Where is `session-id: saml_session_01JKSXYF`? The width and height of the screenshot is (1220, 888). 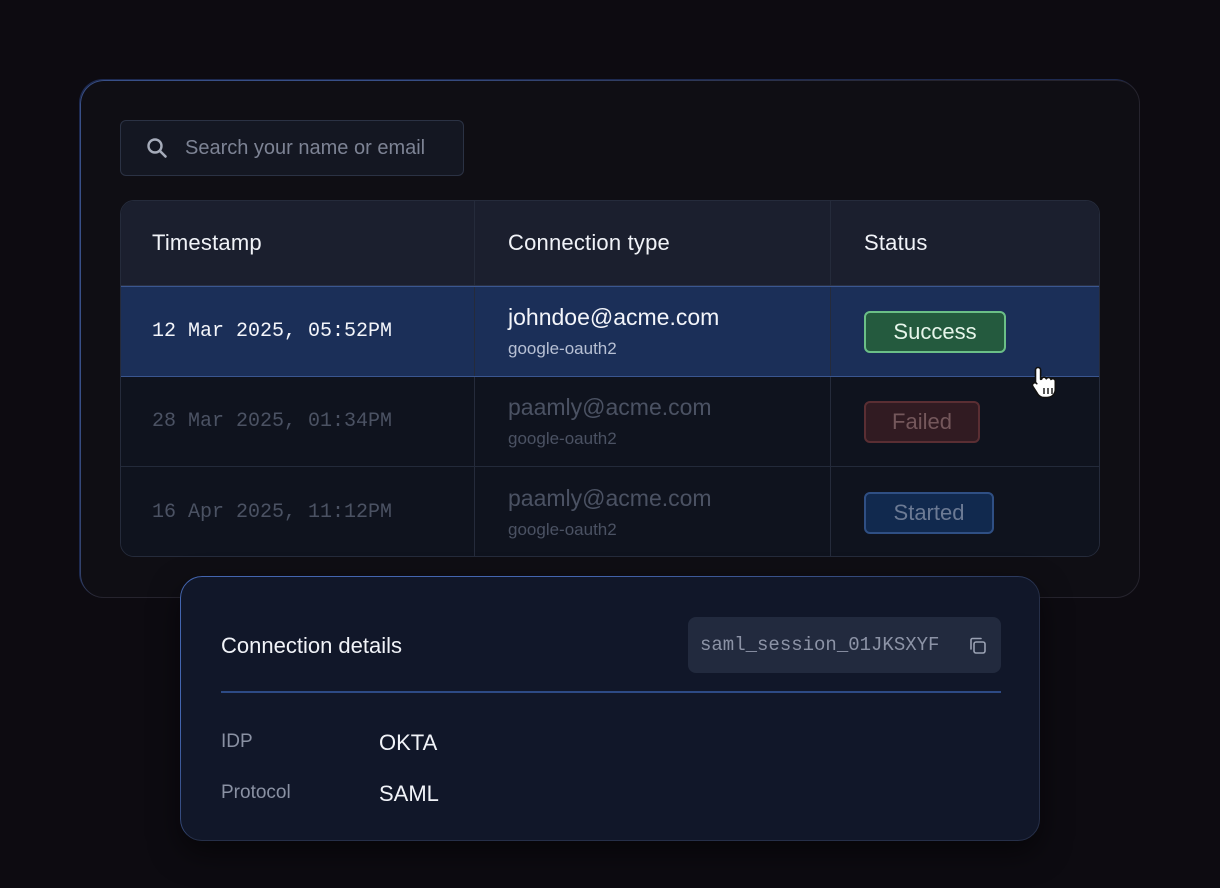 session-id: saml_session_01JKSXYF is located at coordinates (820, 645).